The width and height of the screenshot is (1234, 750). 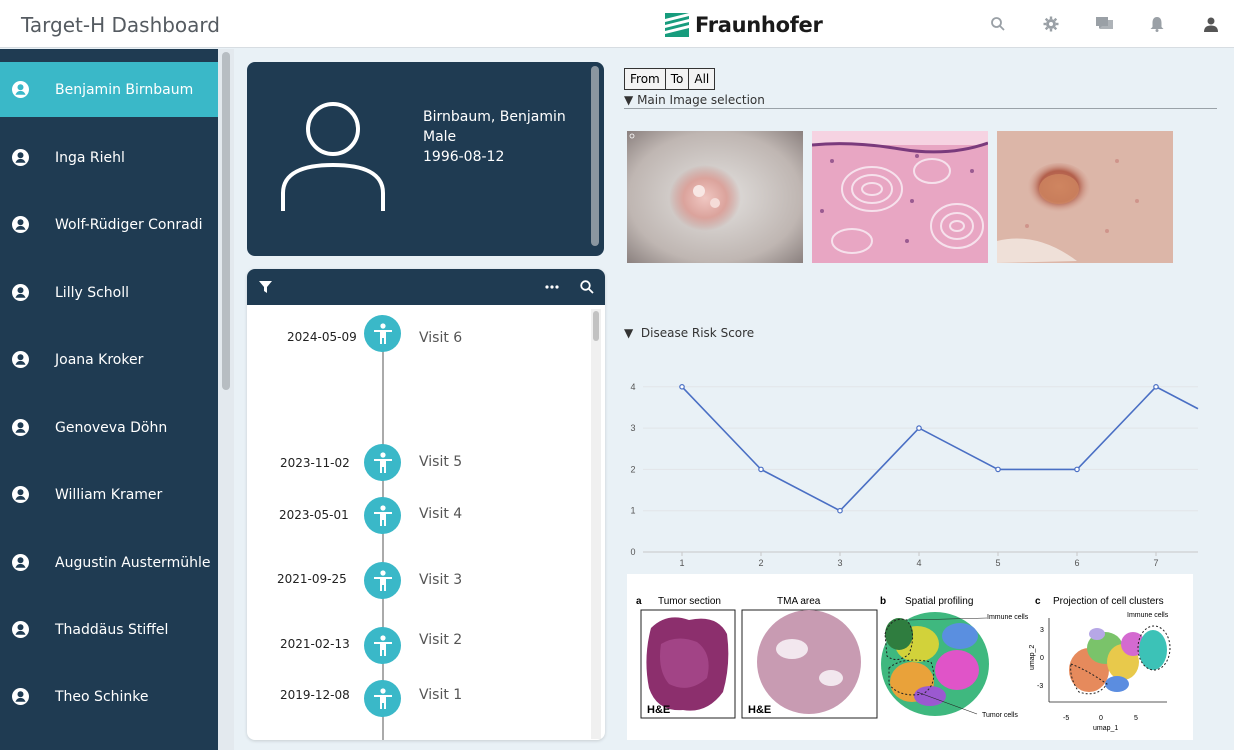 I want to click on x-tick-label: 2, so click(x=760, y=563).